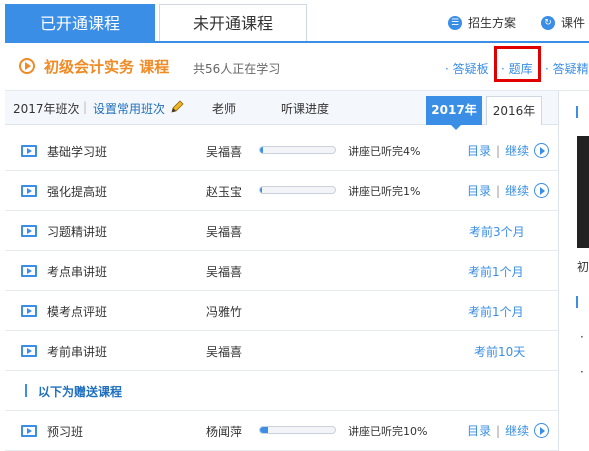 This screenshot has width=589, height=451. I want to click on admissions-link: ☰ 招生方案, so click(482, 22).